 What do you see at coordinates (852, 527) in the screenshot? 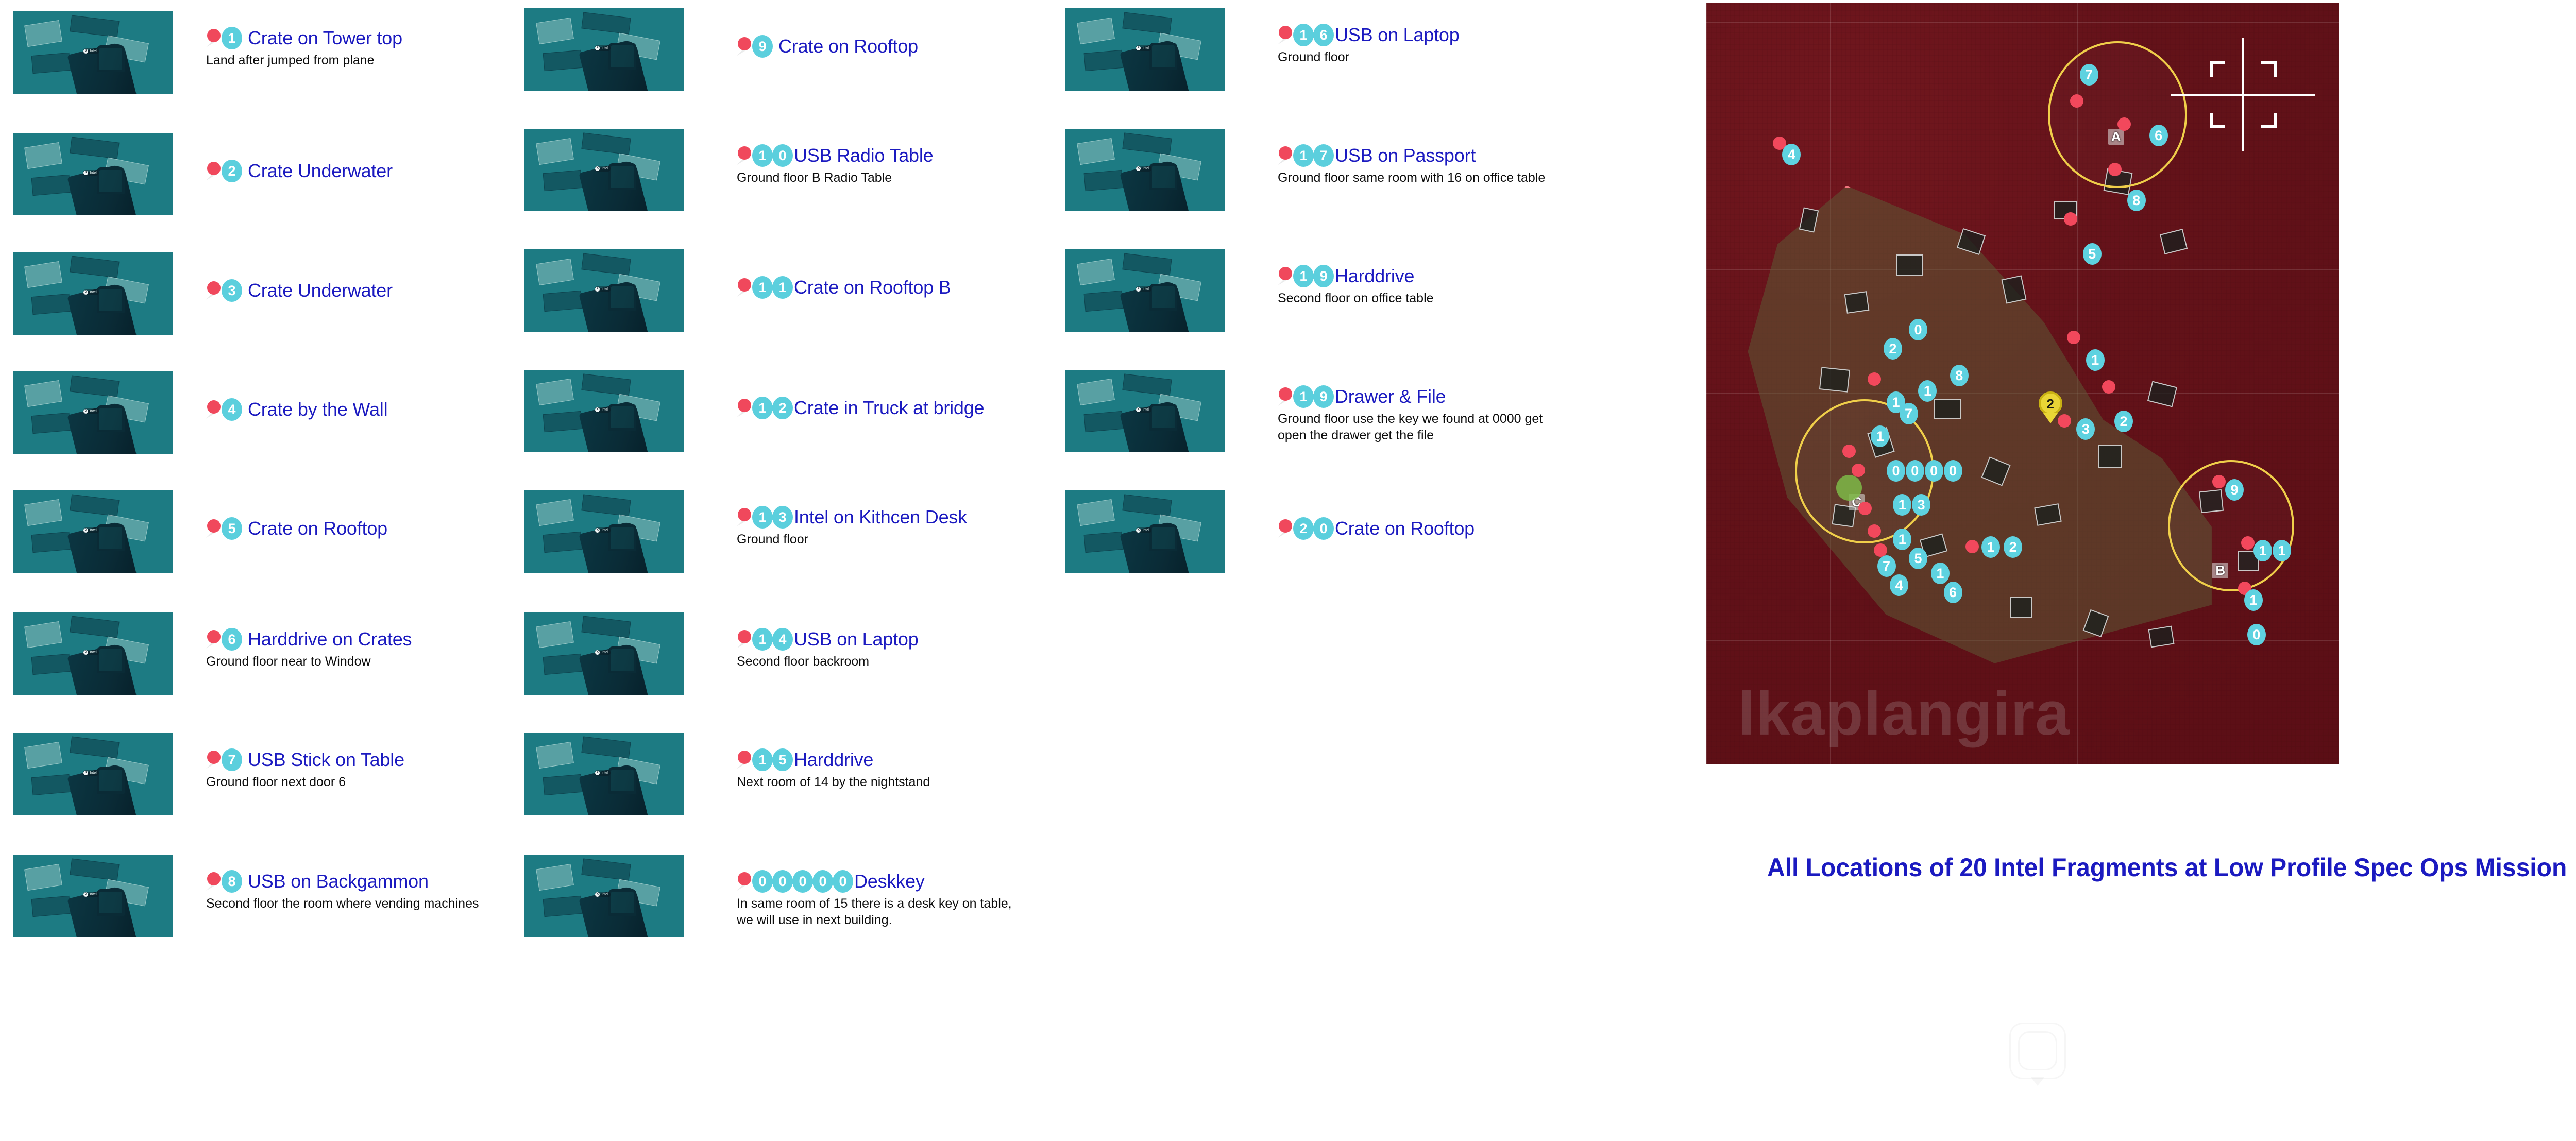
I see `intel-caption: 1 3 Intel on Kithcen Desk Ground floor` at bounding box center [852, 527].